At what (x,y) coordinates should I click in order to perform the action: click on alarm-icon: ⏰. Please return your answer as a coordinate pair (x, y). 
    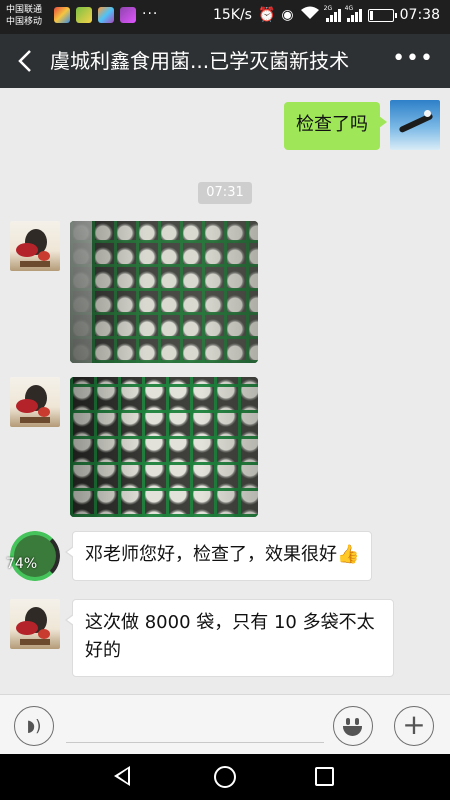
    Looking at the image, I should click on (266, 15).